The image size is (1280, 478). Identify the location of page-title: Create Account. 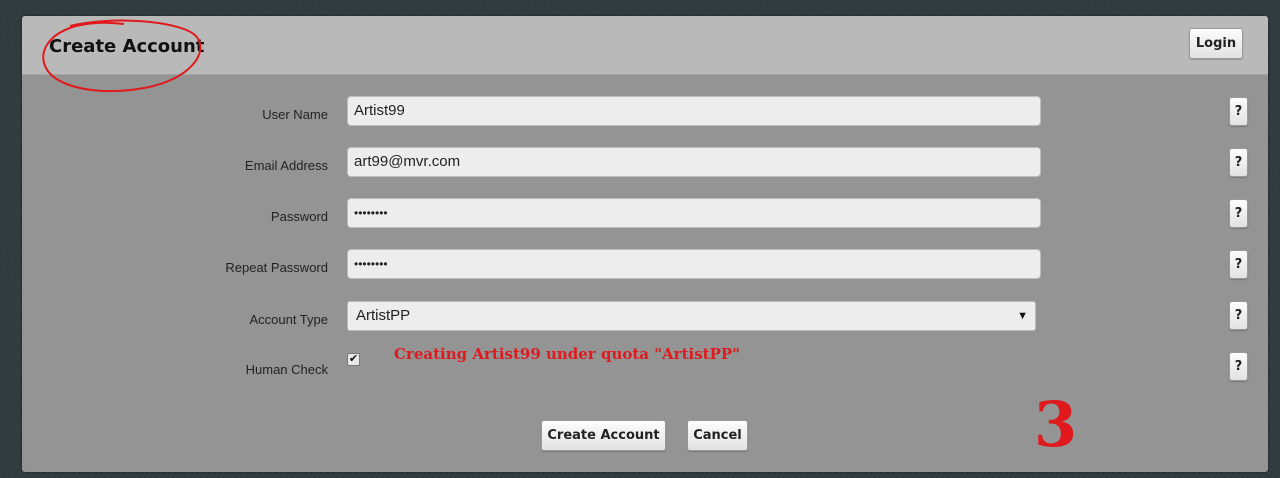
(127, 46).